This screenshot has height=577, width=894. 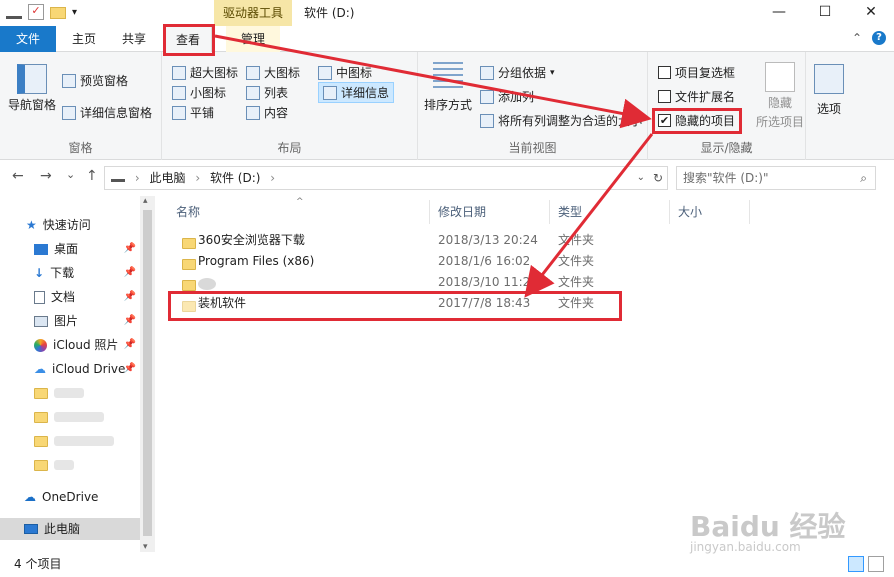 What do you see at coordinates (70, 249) in the screenshot?
I see `nav-desktop: 桌面 📌` at bounding box center [70, 249].